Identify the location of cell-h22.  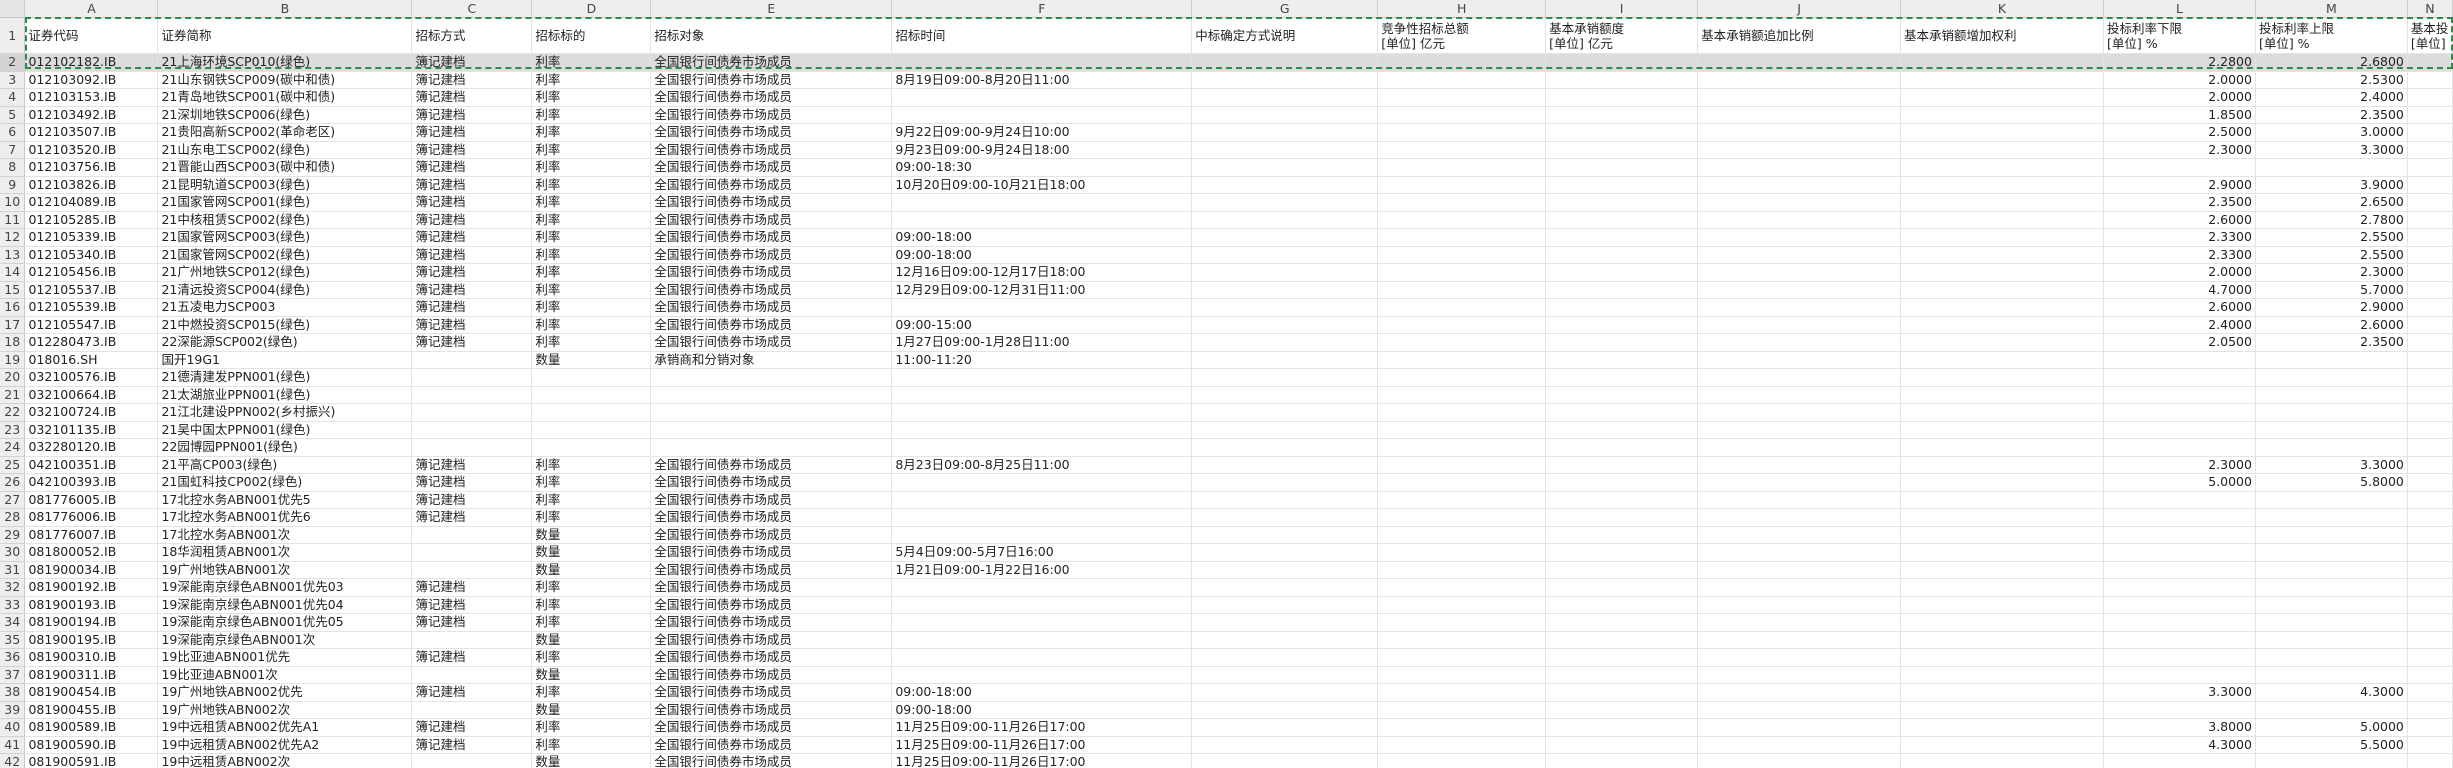
(1462, 412).